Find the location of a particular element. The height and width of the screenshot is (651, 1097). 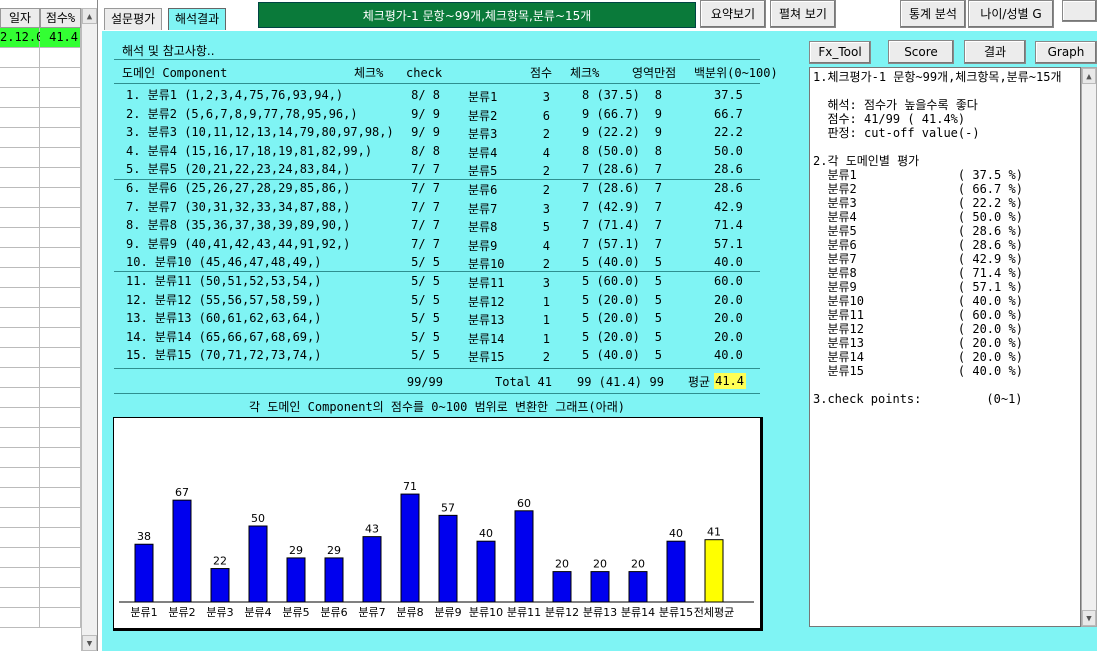

graph-button: Graph is located at coordinates (1066, 52).